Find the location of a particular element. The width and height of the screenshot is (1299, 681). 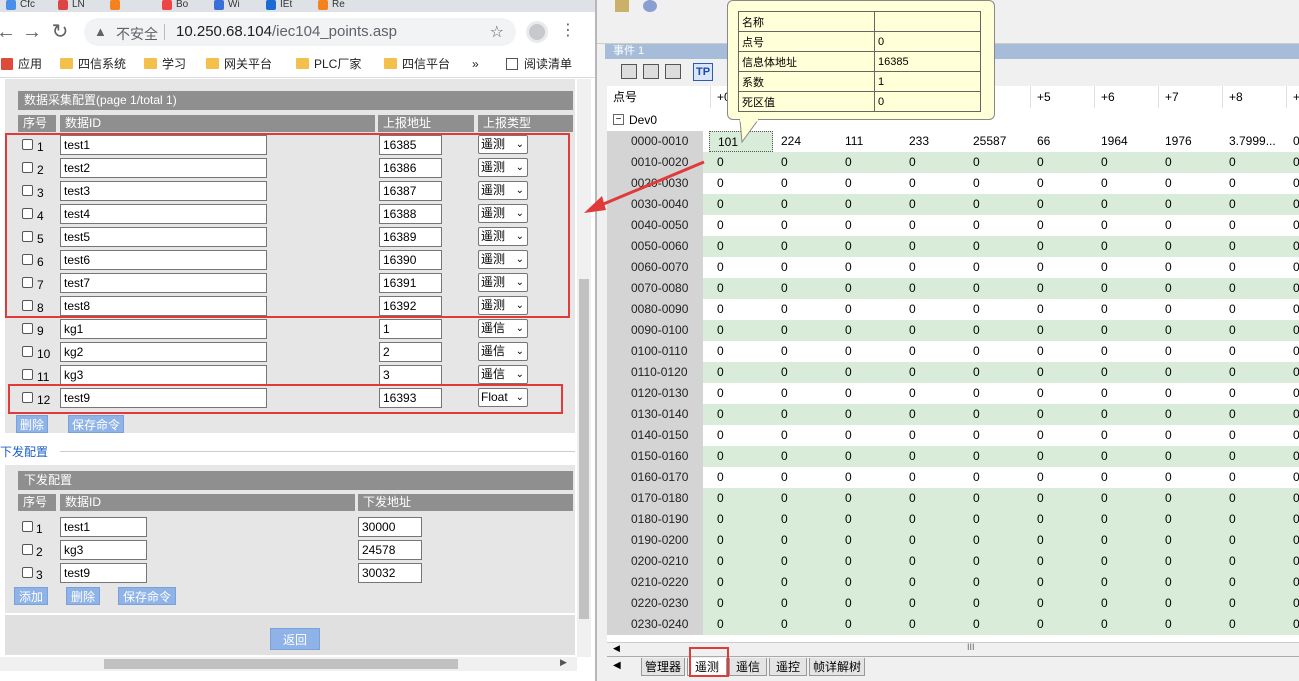

scroll-right-arrow-icon: ▶ is located at coordinates (563, 662).